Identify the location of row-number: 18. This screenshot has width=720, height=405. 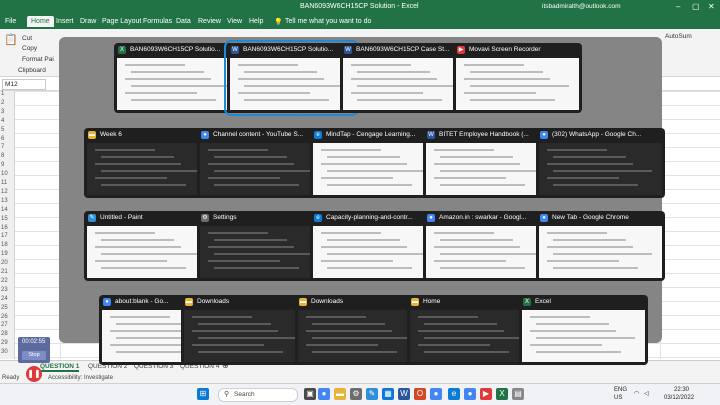
(4, 245).